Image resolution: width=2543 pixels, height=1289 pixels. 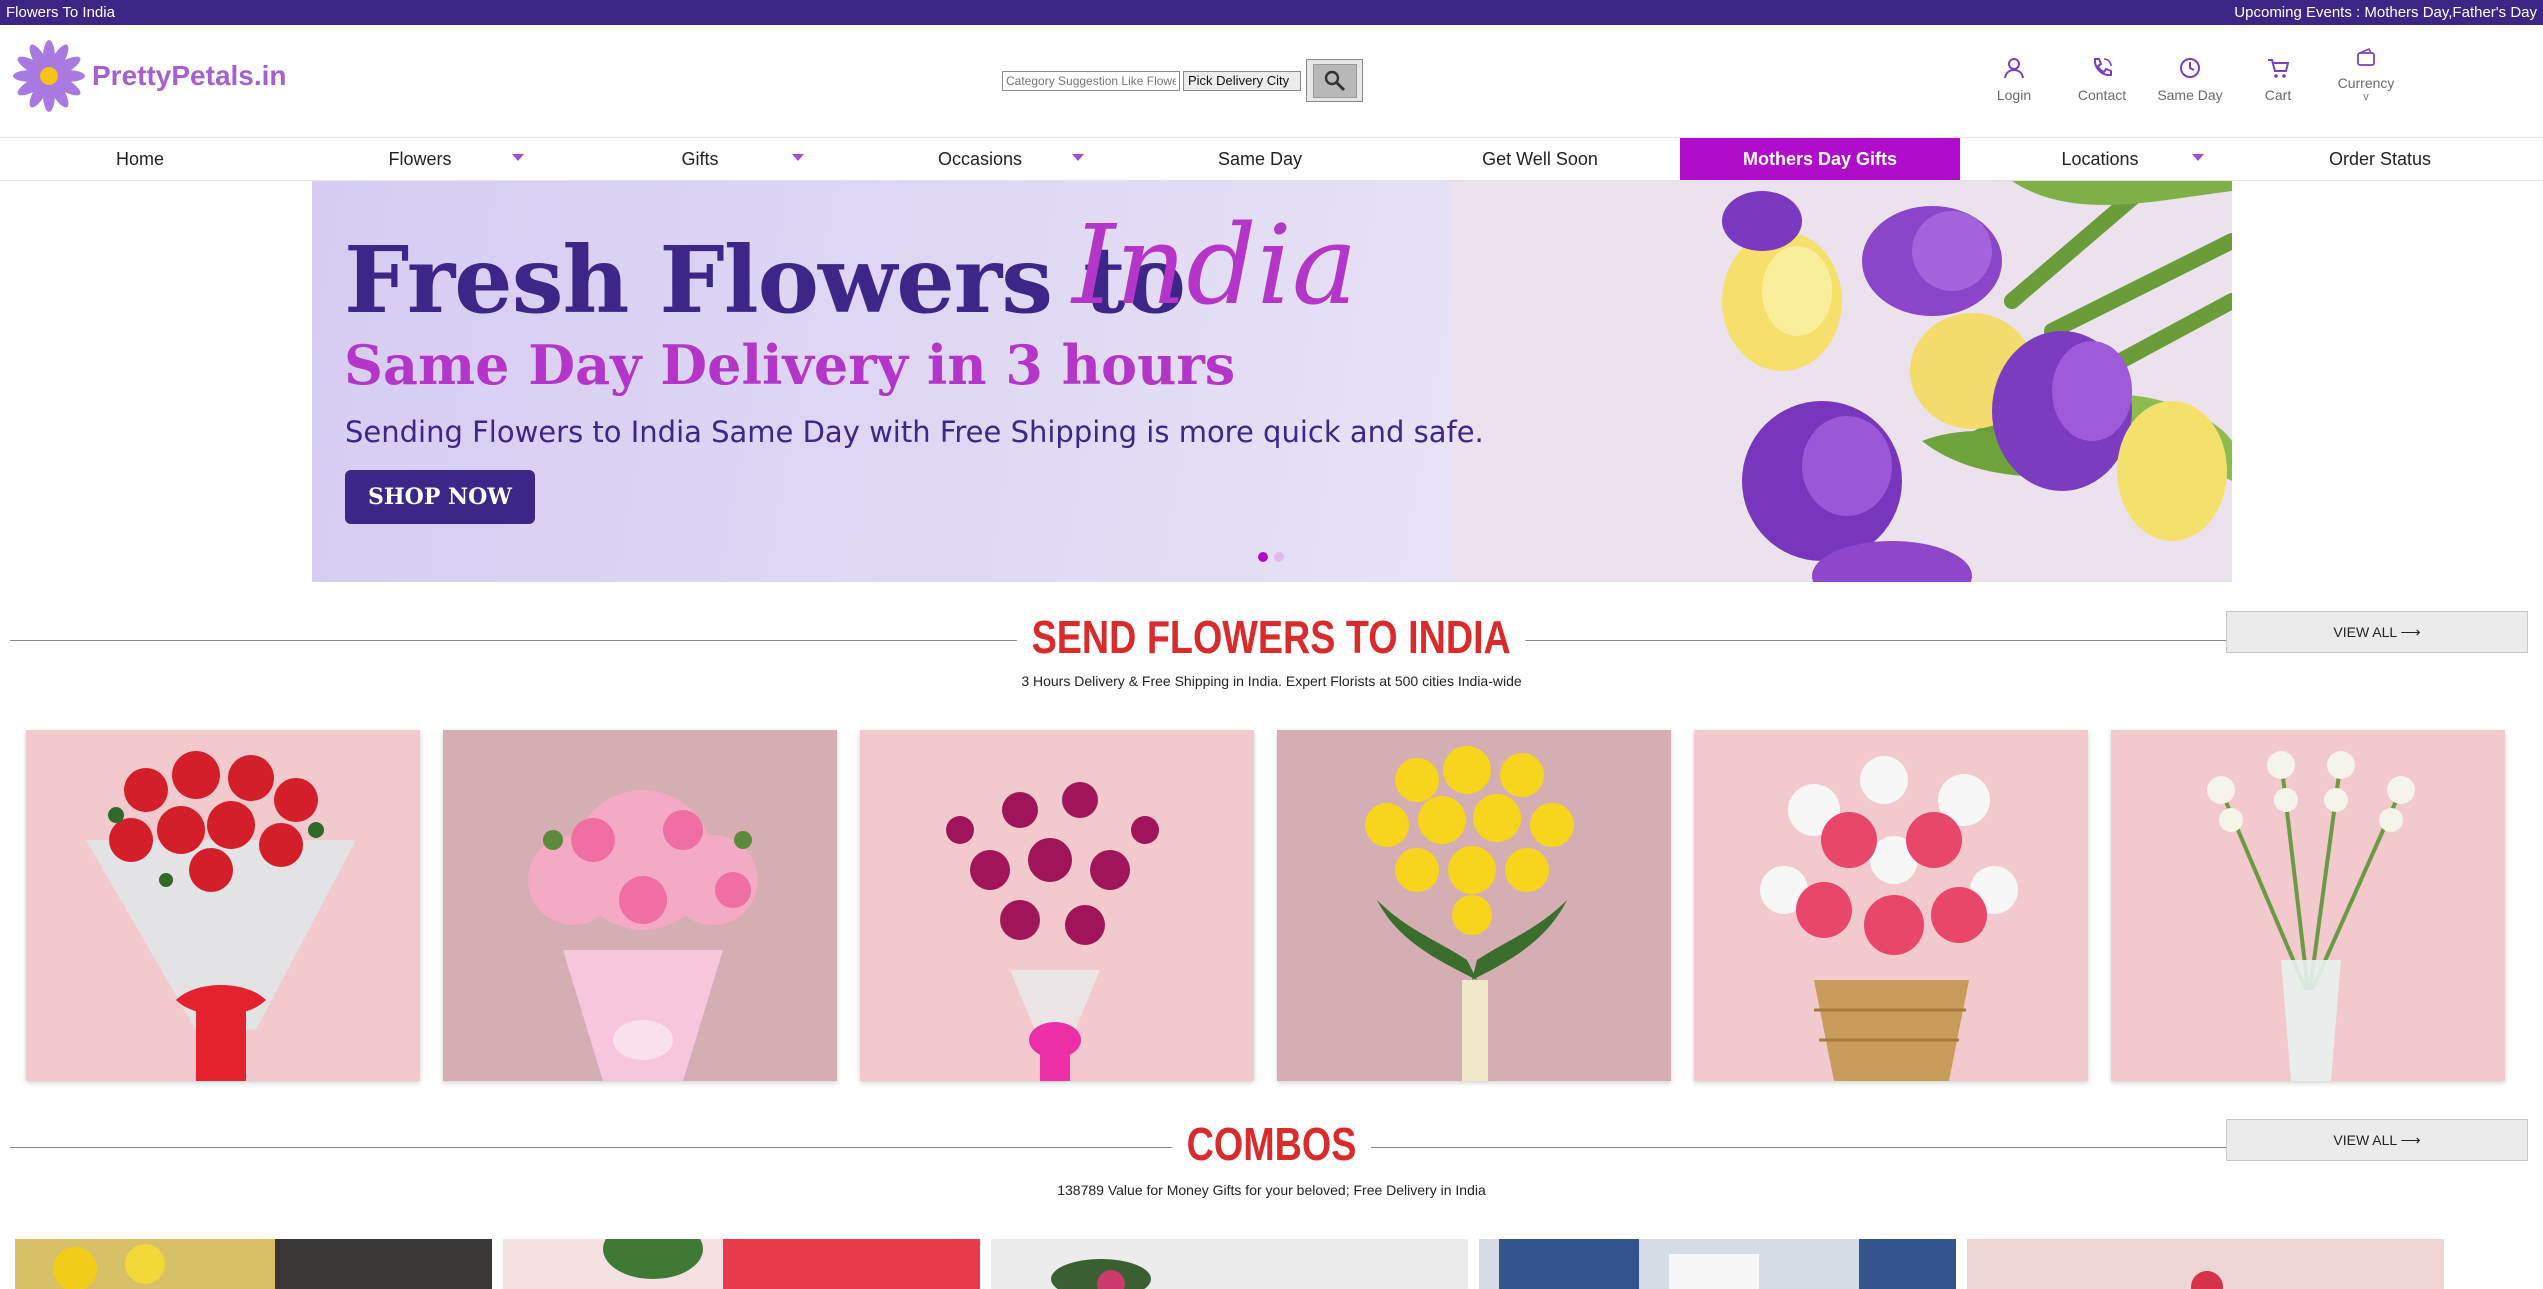 I want to click on nav-get-well-soon-label: Get Well Soon, so click(x=1540, y=158).